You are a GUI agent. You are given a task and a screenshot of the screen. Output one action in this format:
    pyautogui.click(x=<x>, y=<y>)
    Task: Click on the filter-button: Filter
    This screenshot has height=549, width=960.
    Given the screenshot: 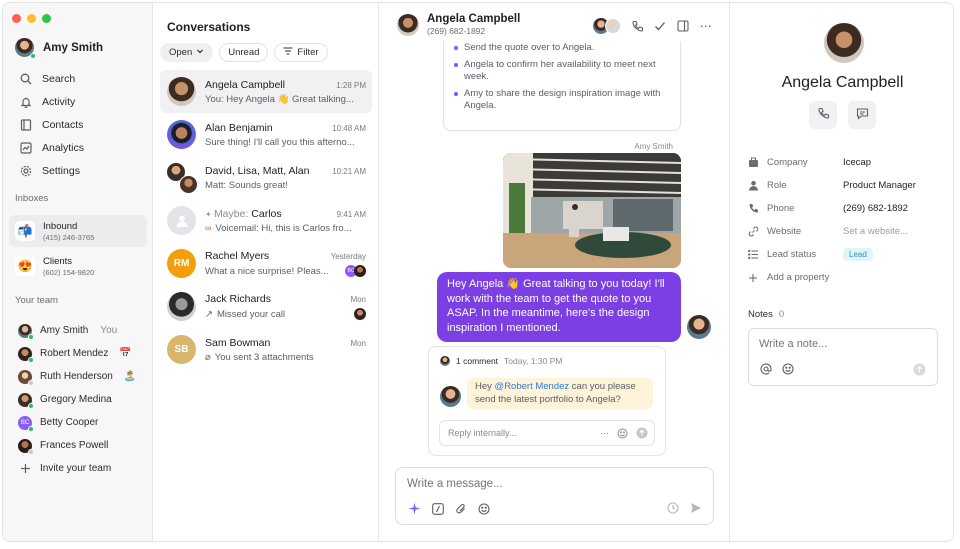 What is the action you would take?
    pyautogui.click(x=301, y=52)
    